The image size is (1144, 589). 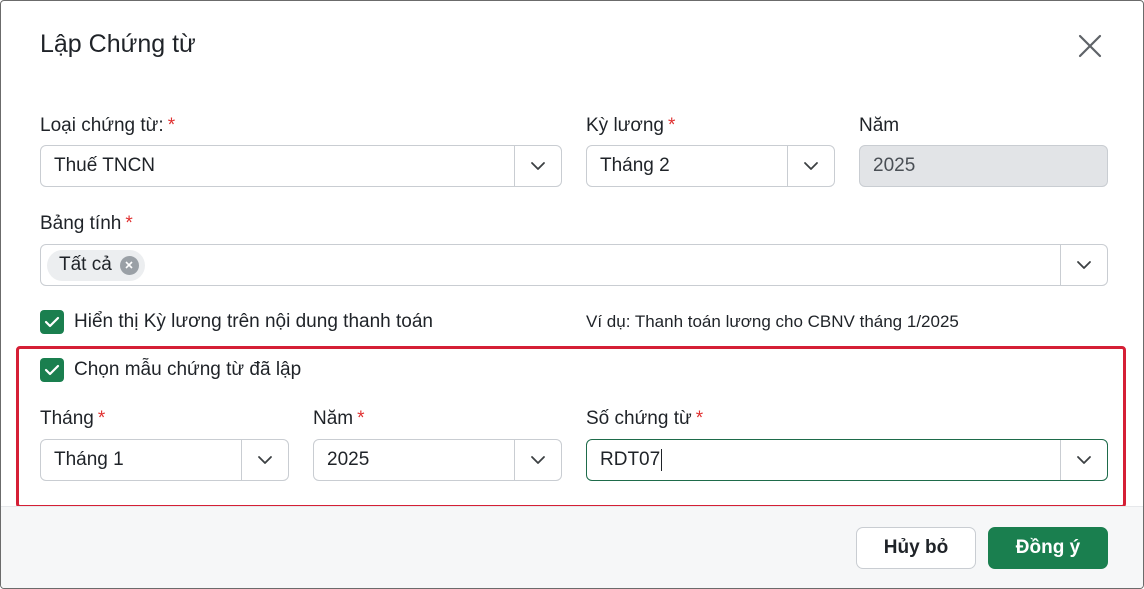 I want to click on pay-period-label: Kỳ lương *, so click(x=630, y=126).